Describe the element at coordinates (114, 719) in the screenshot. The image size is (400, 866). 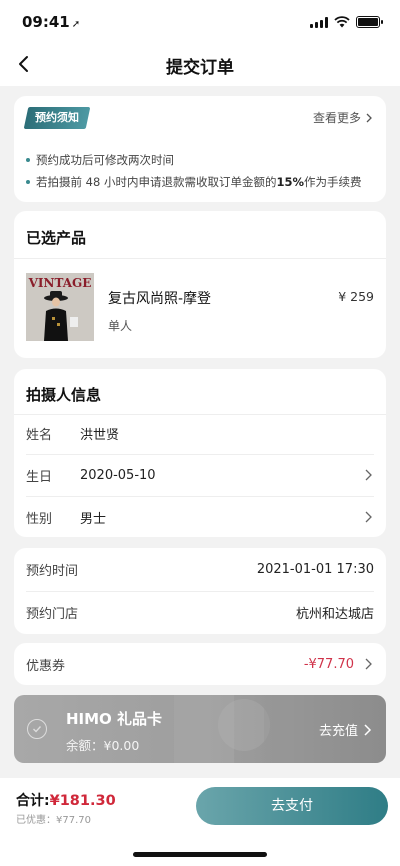
I see `gift-card-title: HIMO 礼品卡` at that location.